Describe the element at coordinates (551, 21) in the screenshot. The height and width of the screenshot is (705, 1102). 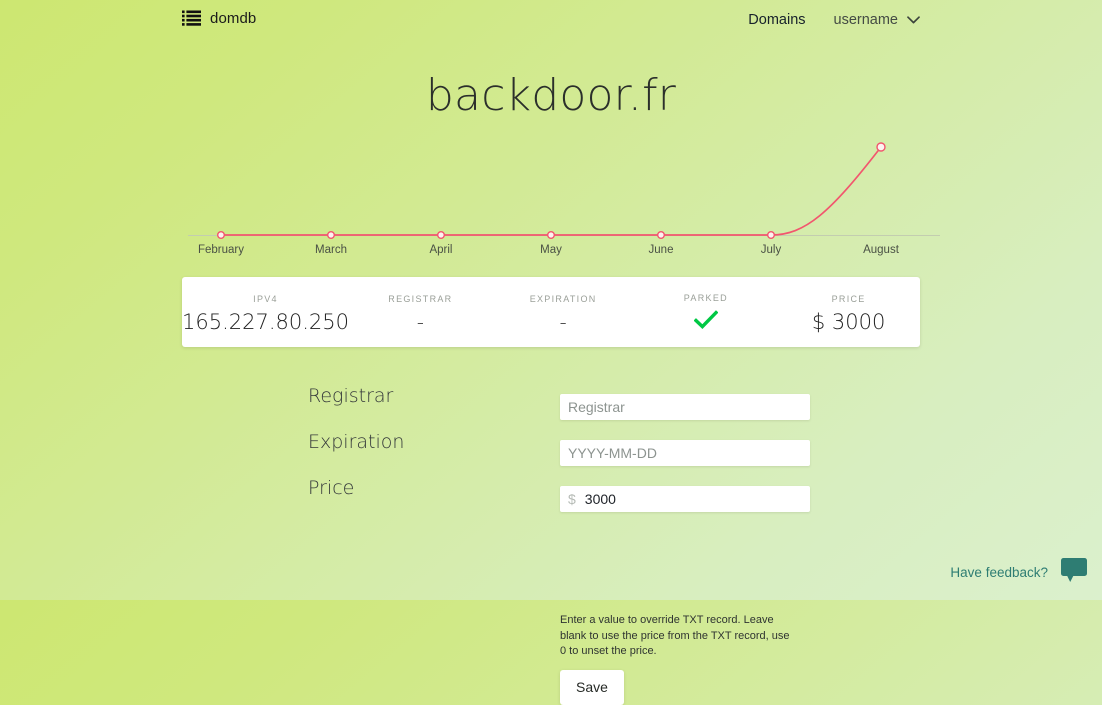
I see `top-navigation-bar: domdb Domains username` at that location.